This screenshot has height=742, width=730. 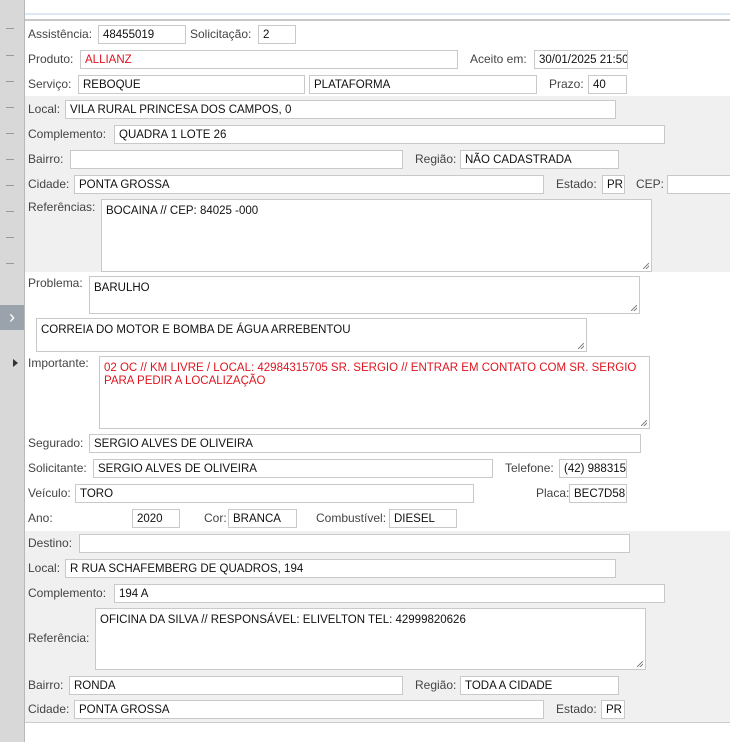 I want to click on chevron-right-icon: ›, so click(x=12, y=317).